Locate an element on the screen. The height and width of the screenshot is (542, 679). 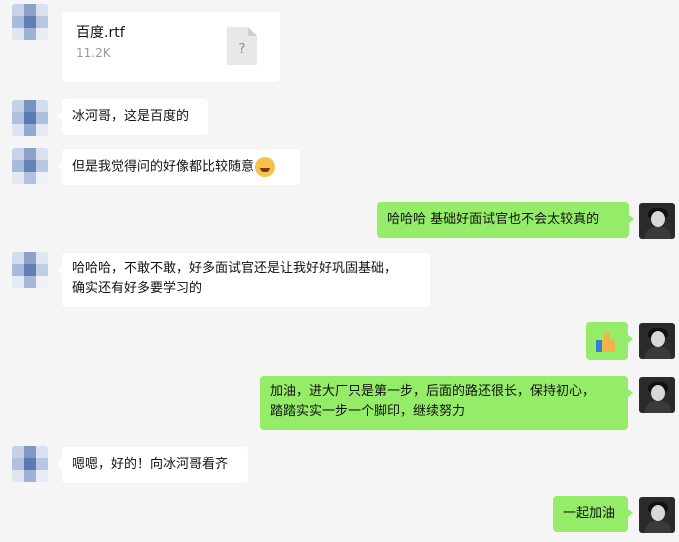
message-text: 确实还有好多要学习的 is located at coordinates (137, 288).